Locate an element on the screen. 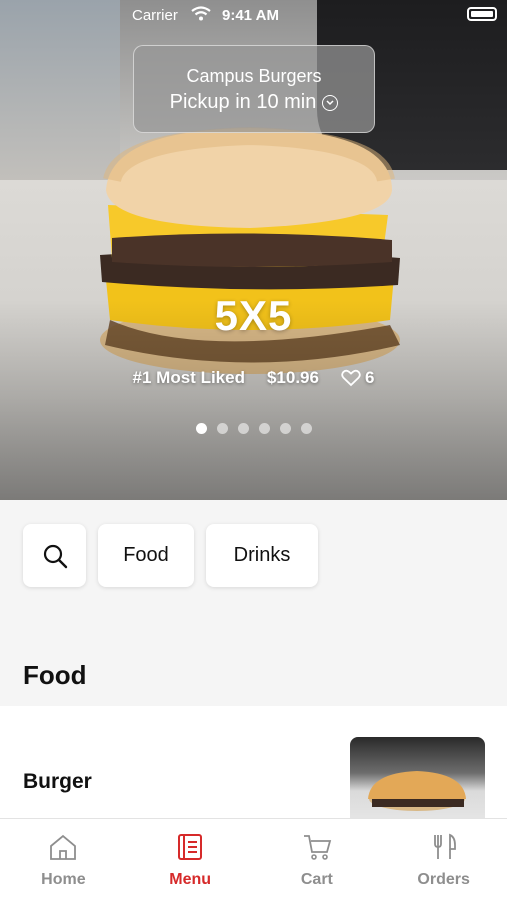 This screenshot has height=900, width=507. menu-icon is located at coordinates (190, 847).